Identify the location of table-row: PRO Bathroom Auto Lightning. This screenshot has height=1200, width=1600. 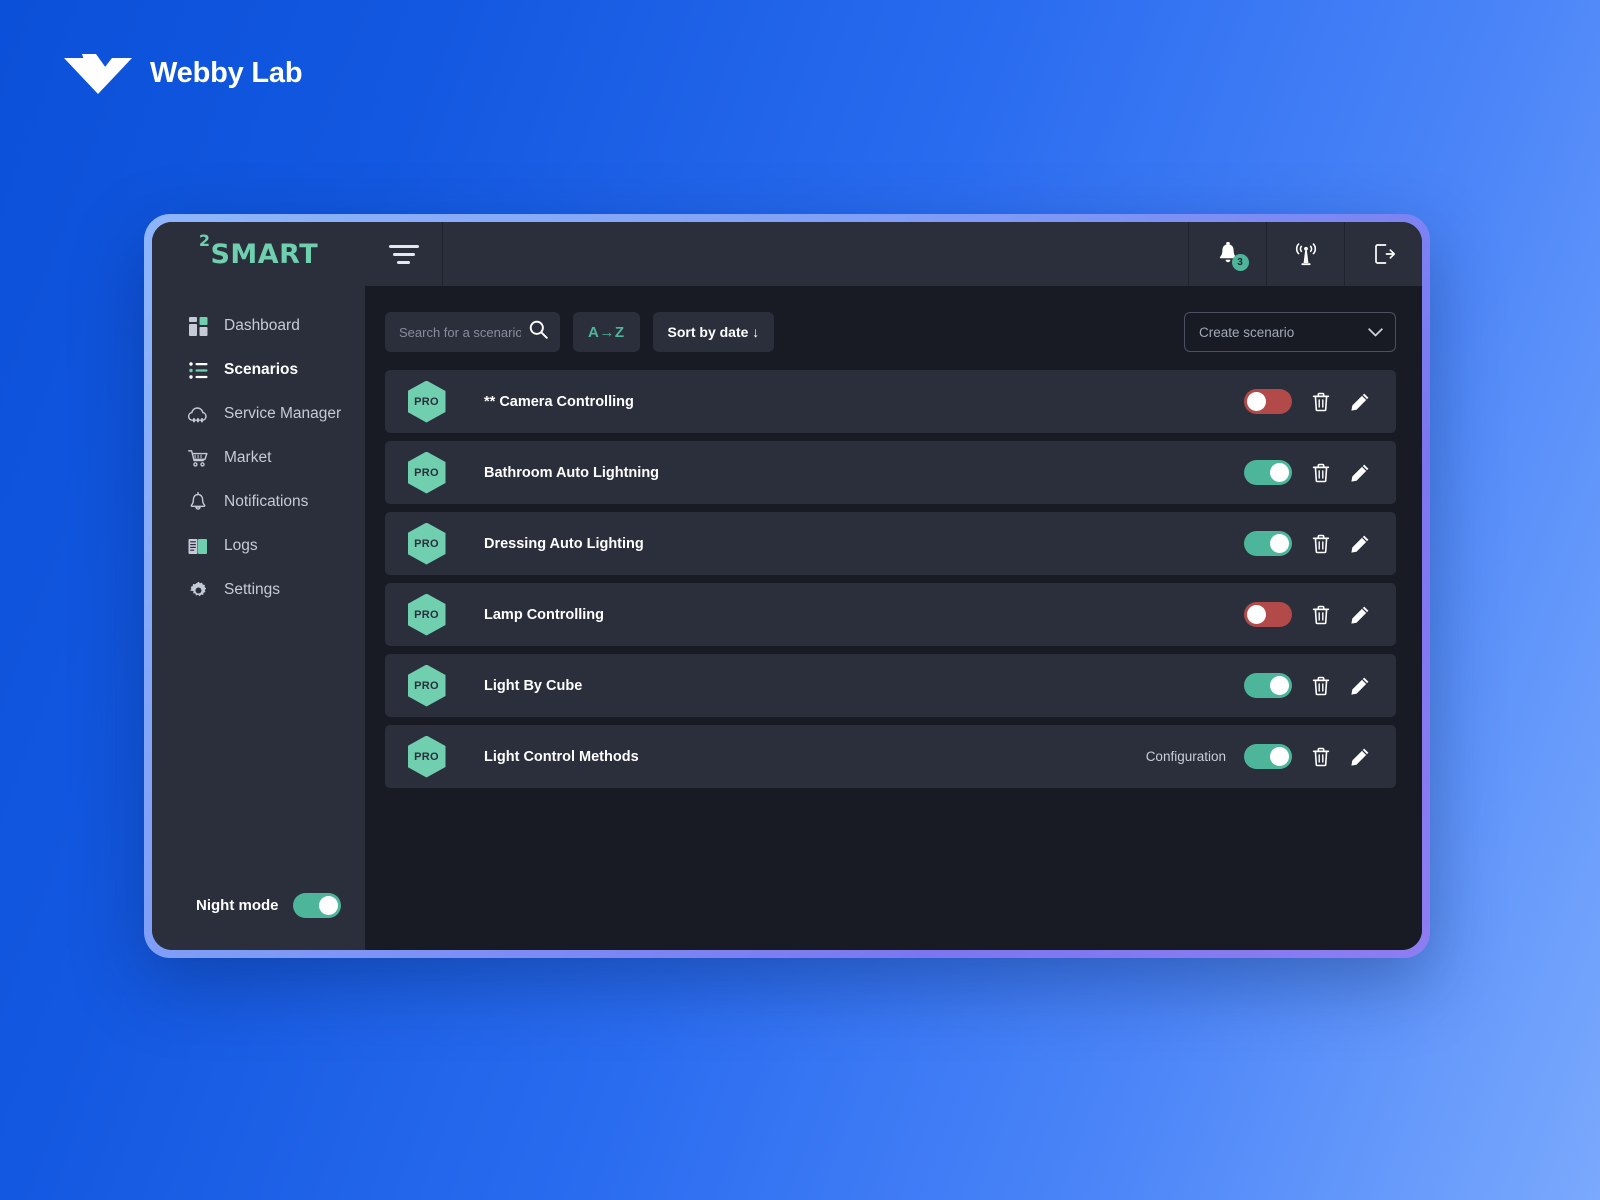
(890, 472).